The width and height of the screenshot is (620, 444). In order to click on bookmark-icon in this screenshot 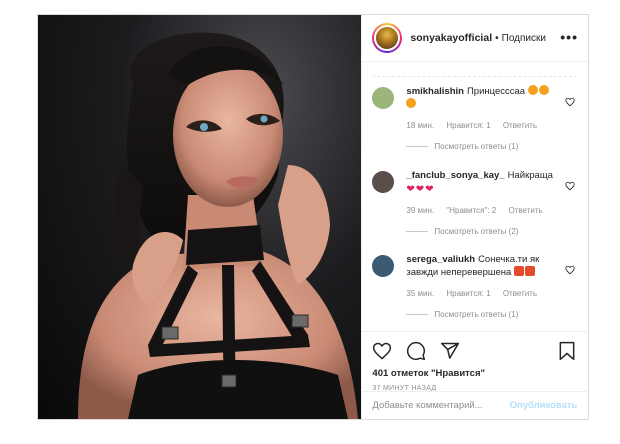, I will do `click(567, 351)`.